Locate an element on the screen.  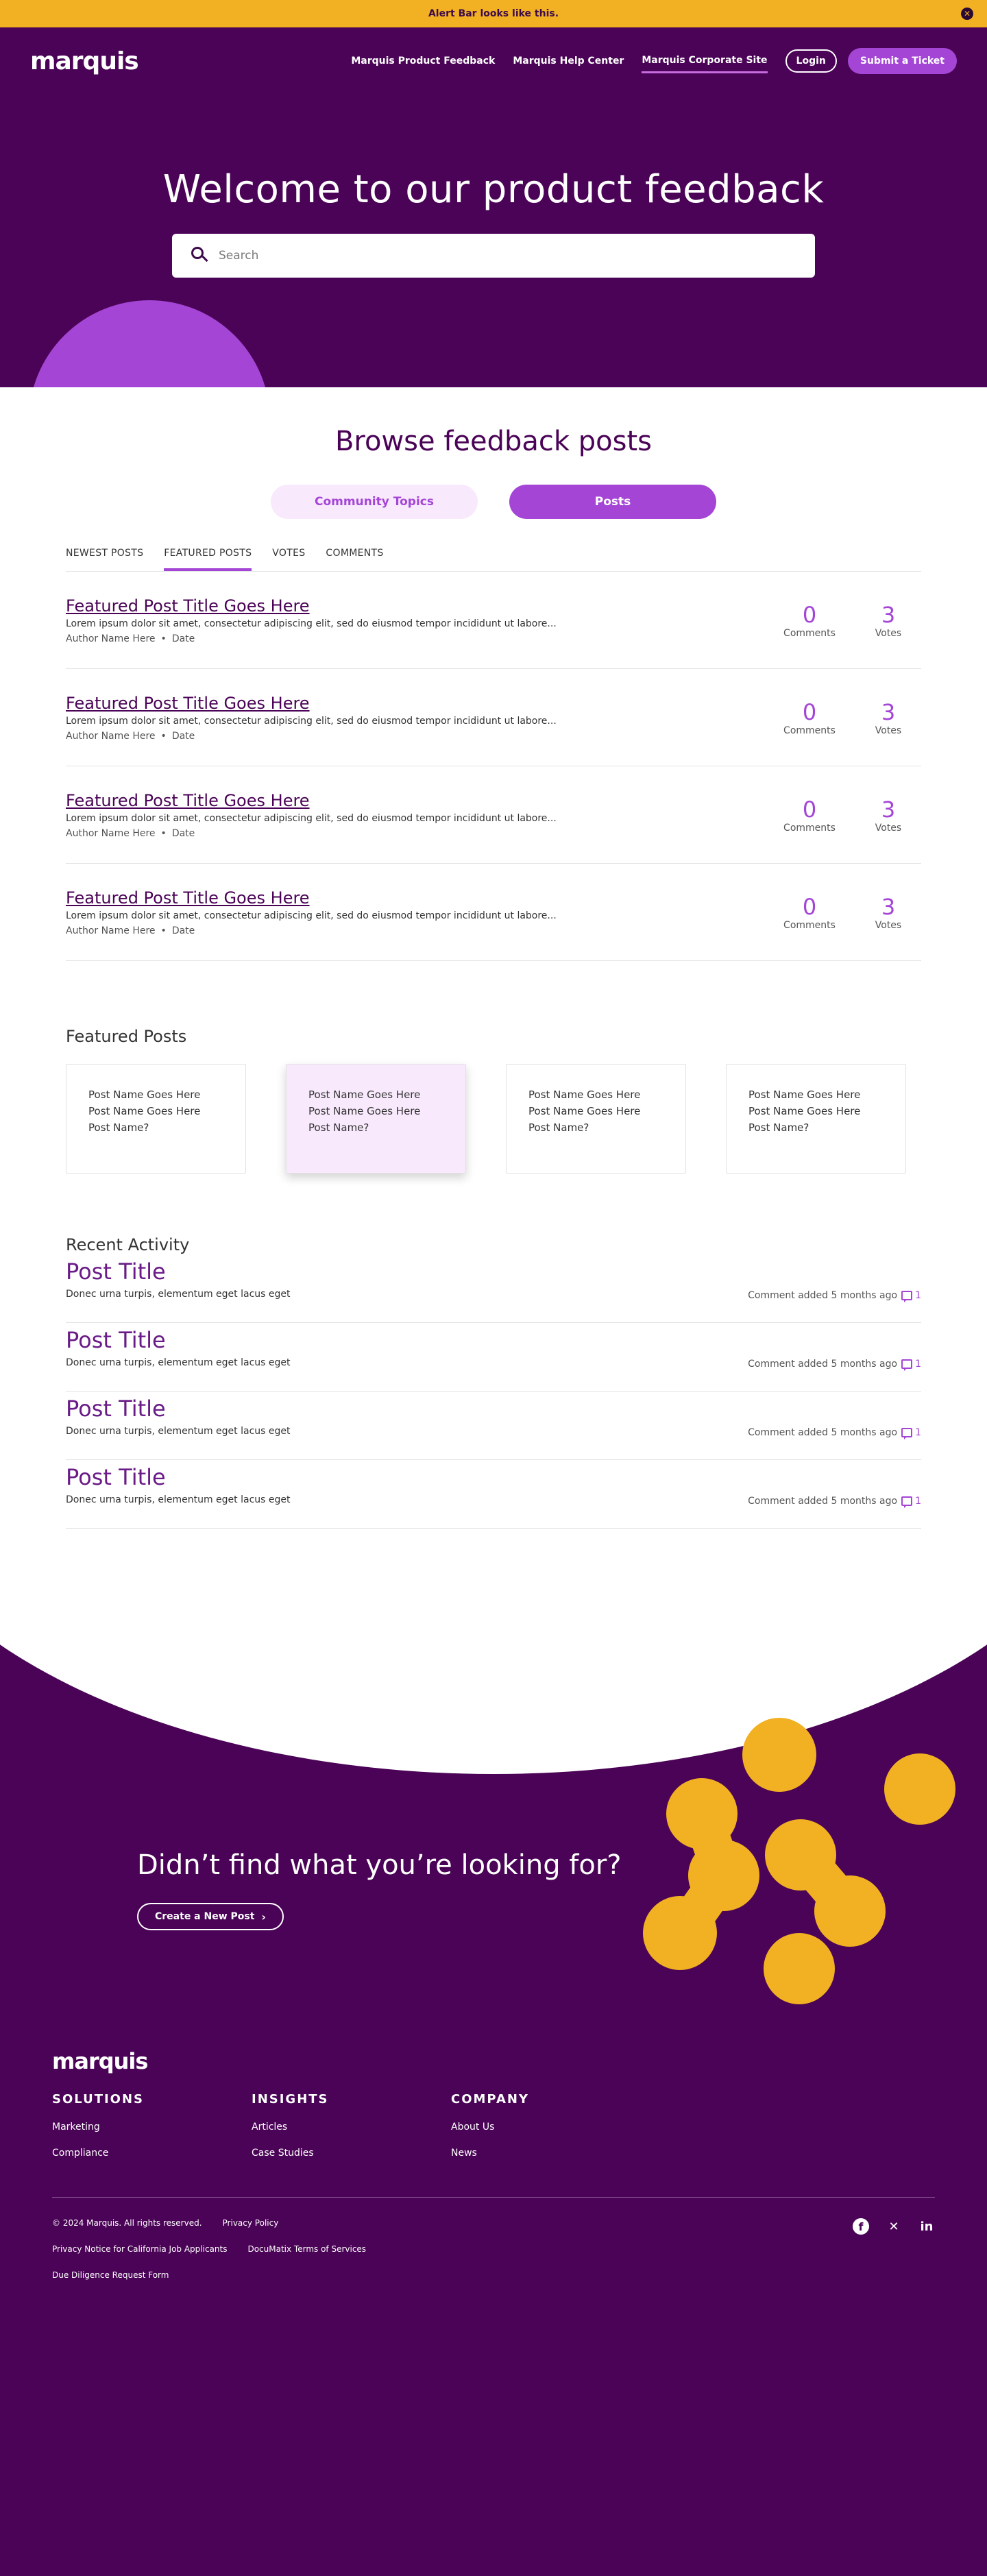
footer-link-articles: Articles is located at coordinates (352, 2127).